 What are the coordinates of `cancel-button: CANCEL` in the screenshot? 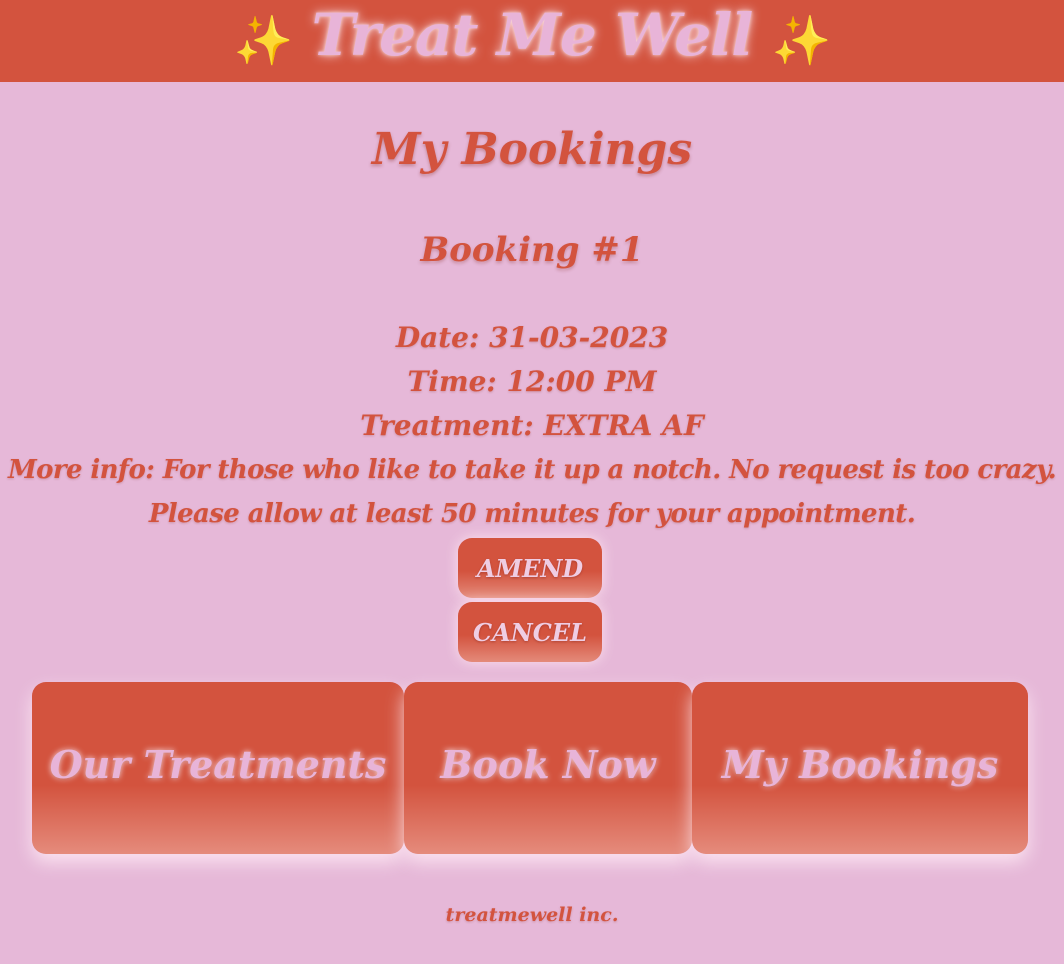 It's located at (530, 632).